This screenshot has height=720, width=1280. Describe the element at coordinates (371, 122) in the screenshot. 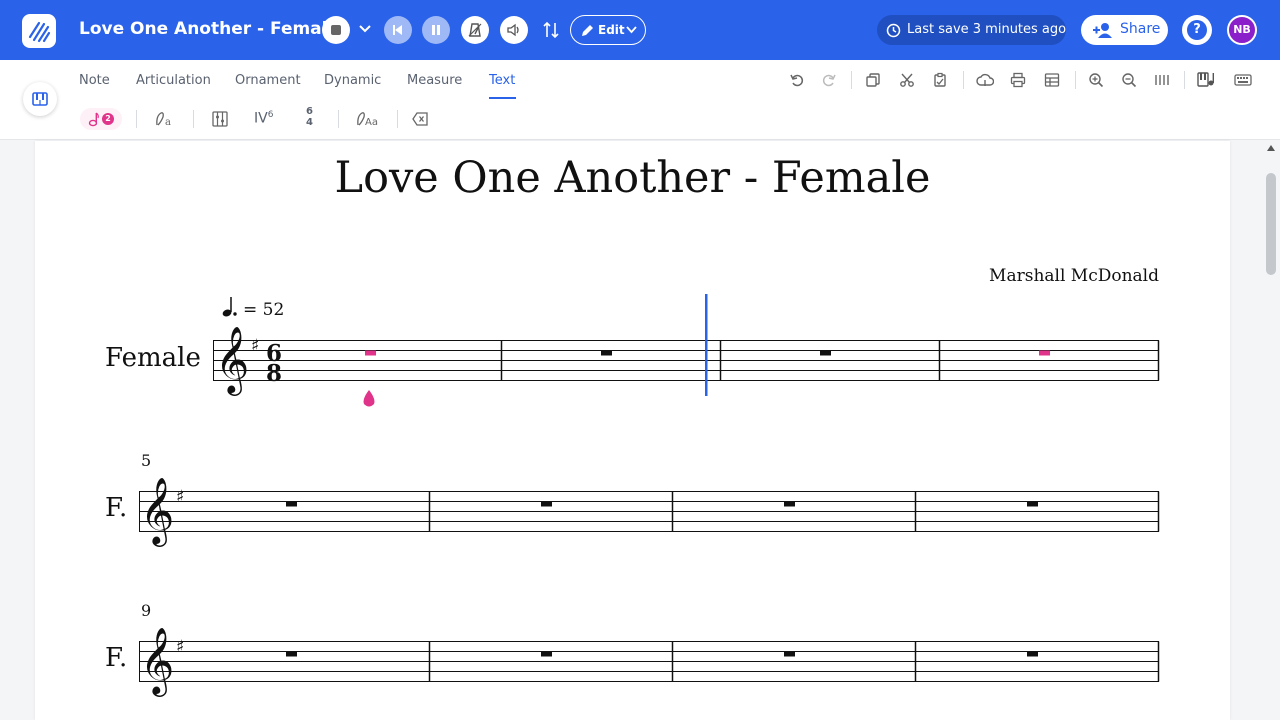

I see `svg-text: Aa` at that location.